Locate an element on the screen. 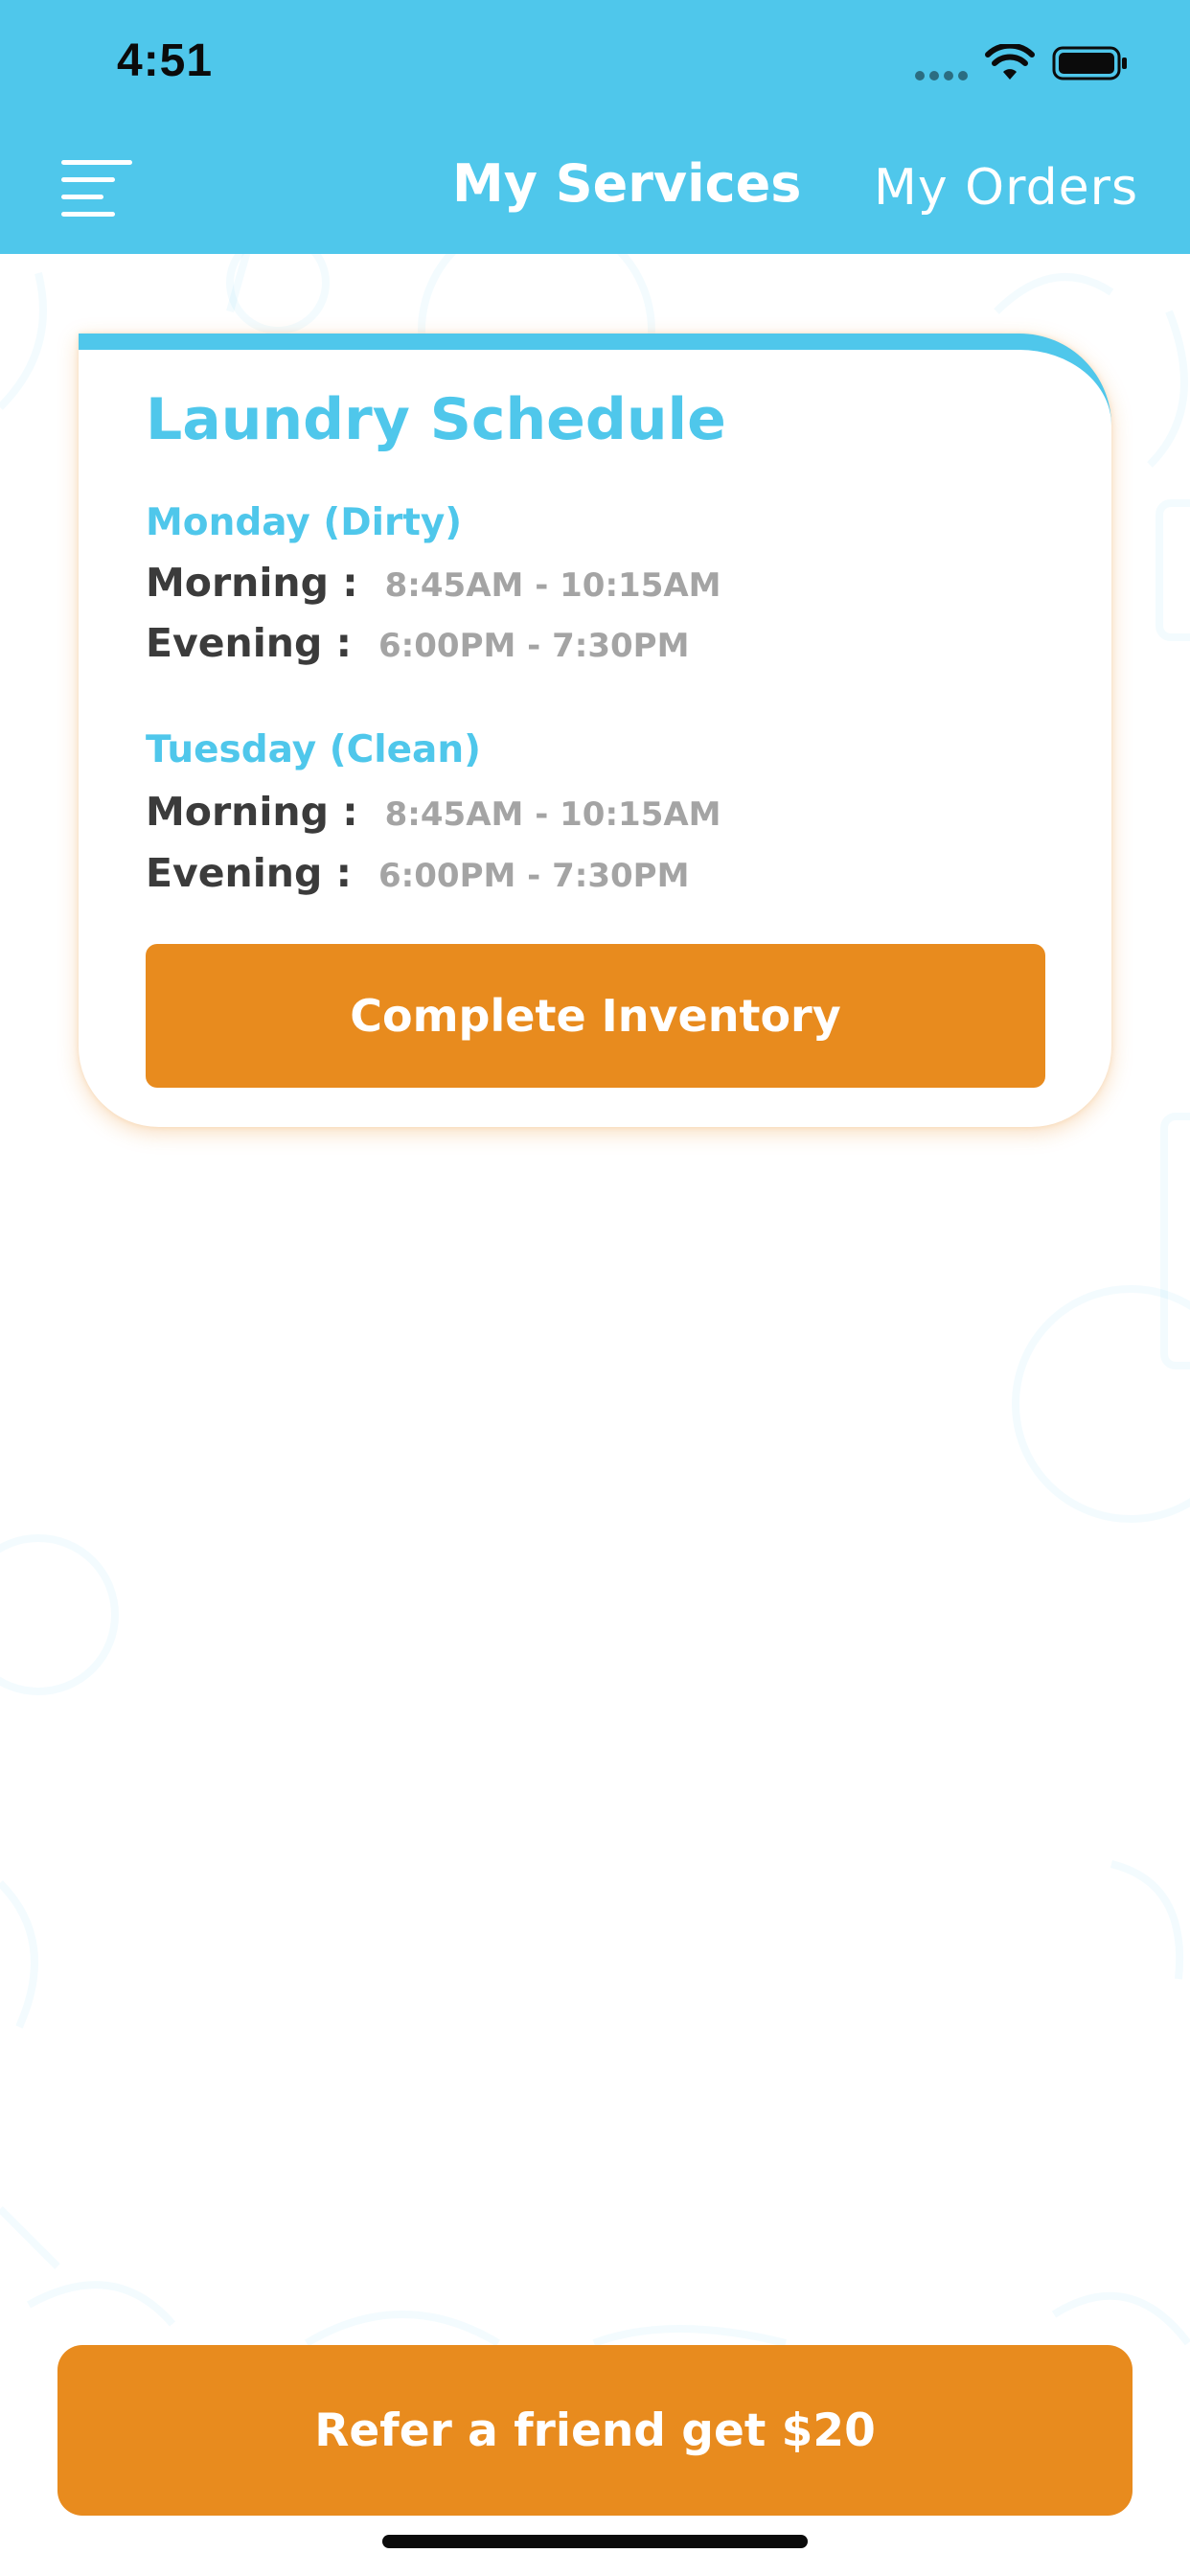  monday-evening-row: Evening : 6:00PM - 7:30PM is located at coordinates (418, 643).